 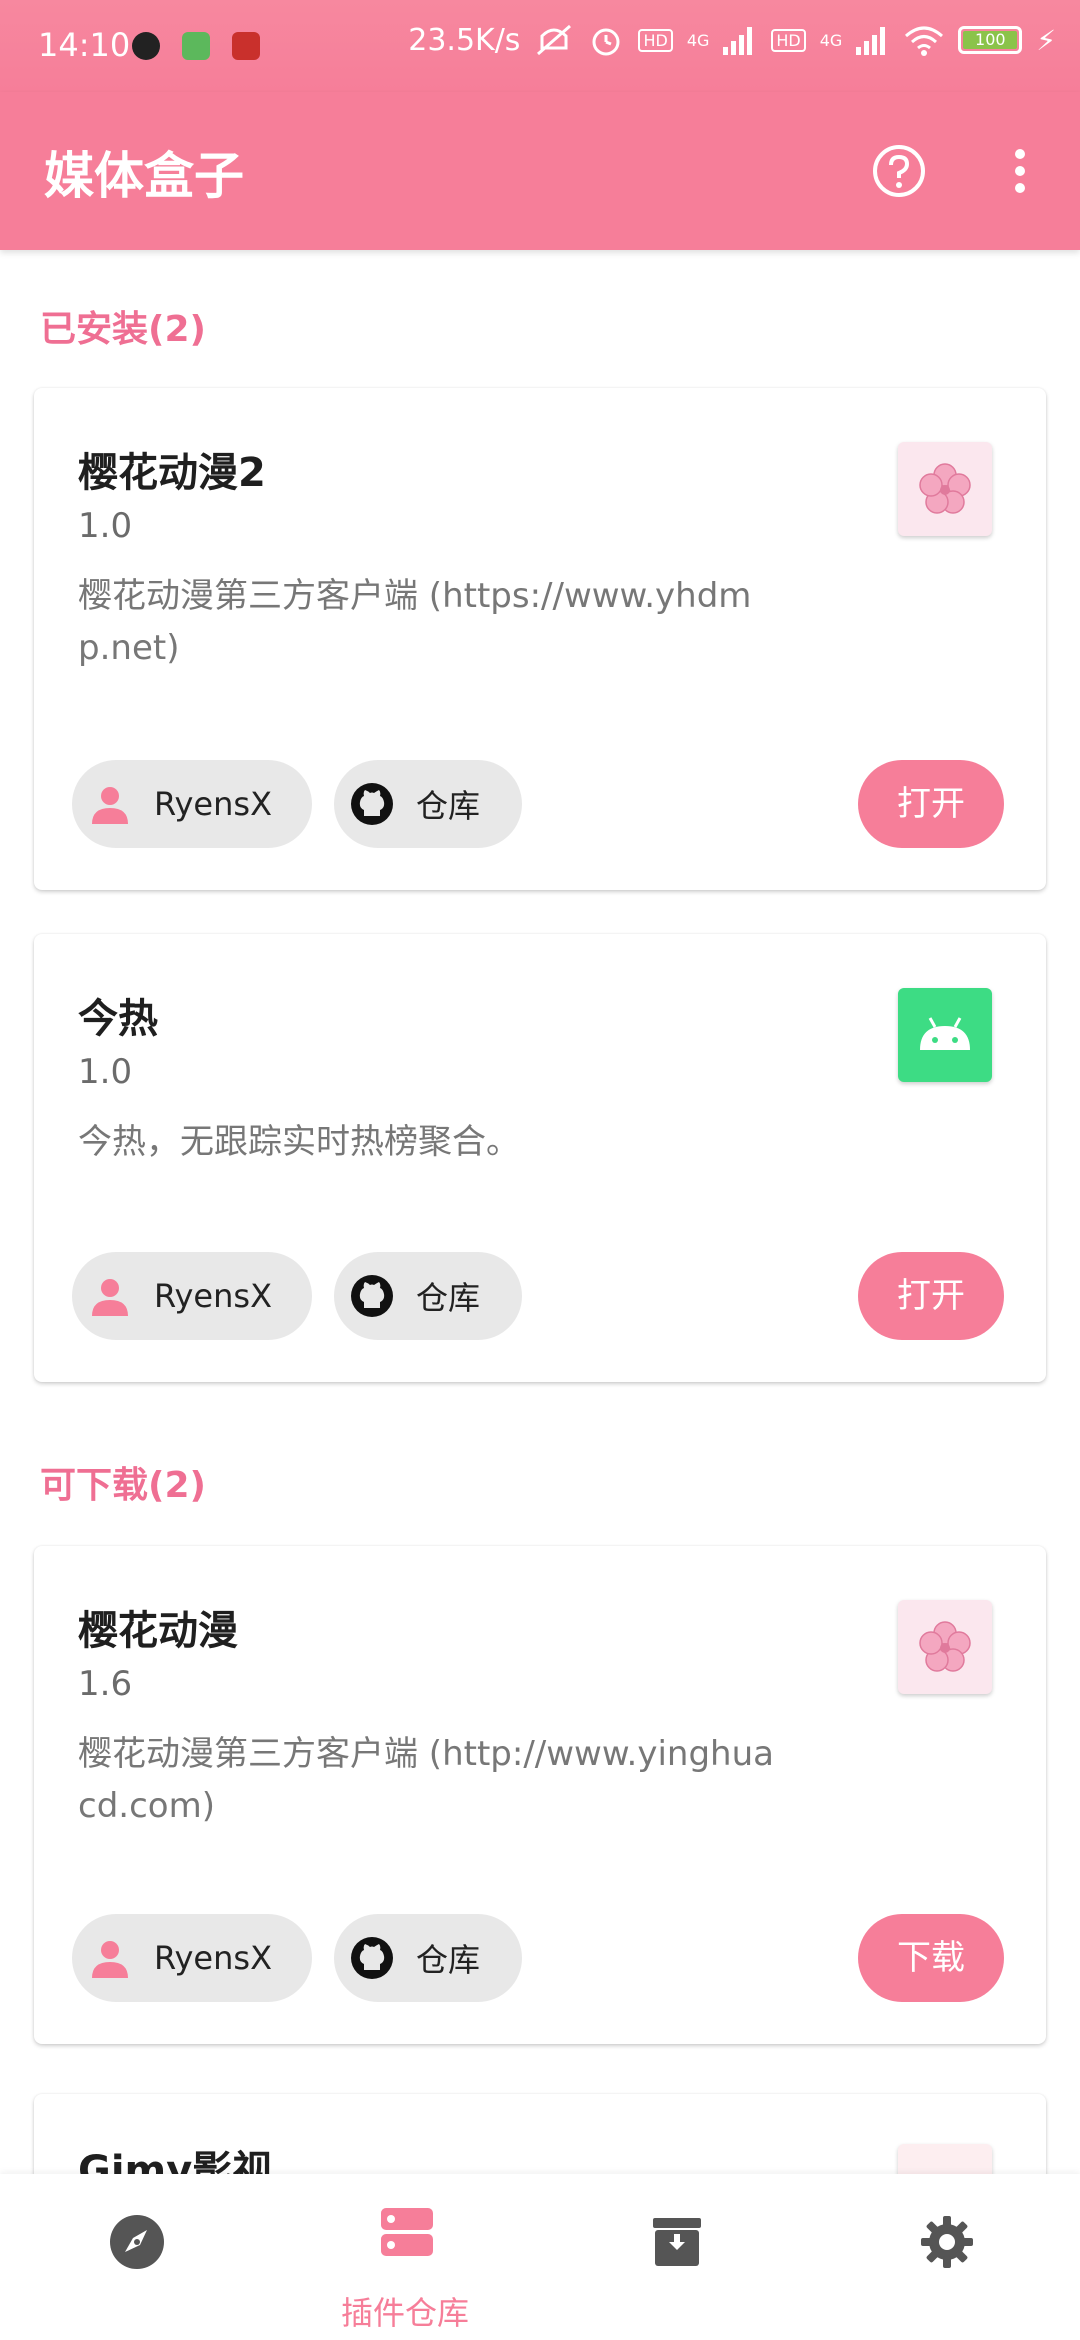 I want to click on status-right: 23.5K/s HD 4G HD 4G 100 ⚡, so click(x=732, y=40).